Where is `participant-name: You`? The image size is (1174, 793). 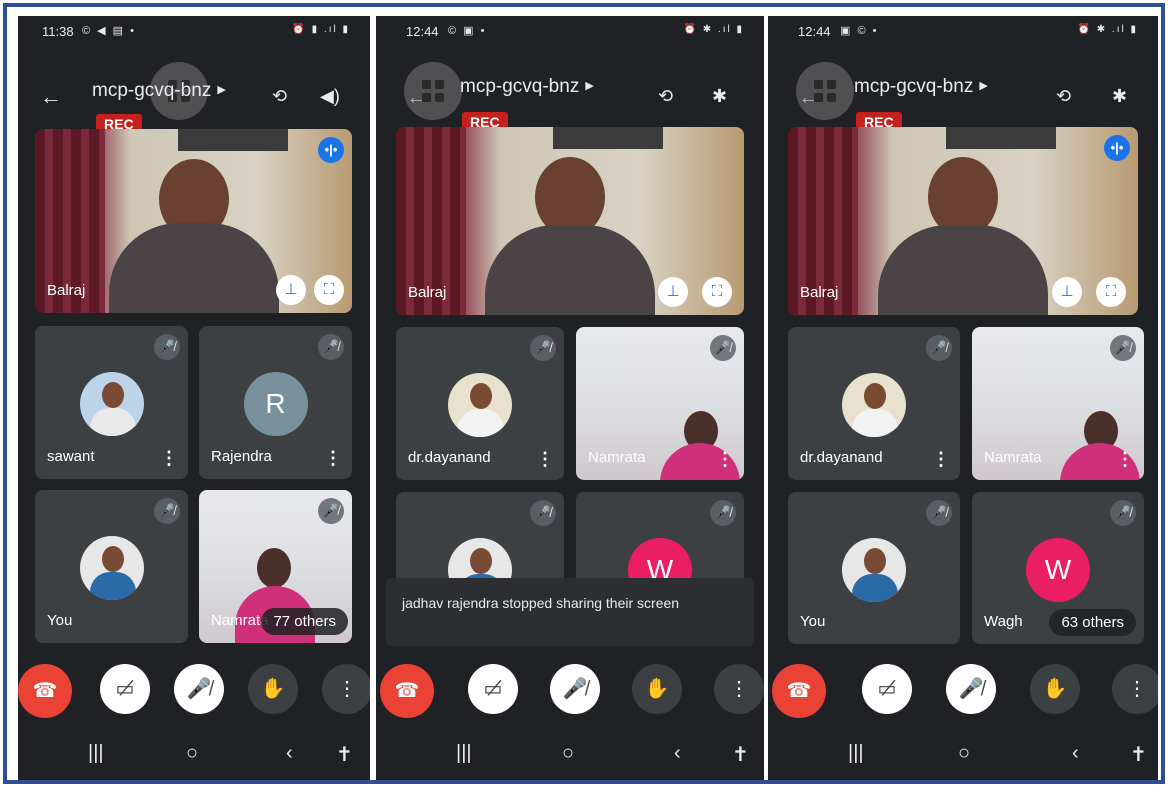
participant-name: You is located at coordinates (813, 621).